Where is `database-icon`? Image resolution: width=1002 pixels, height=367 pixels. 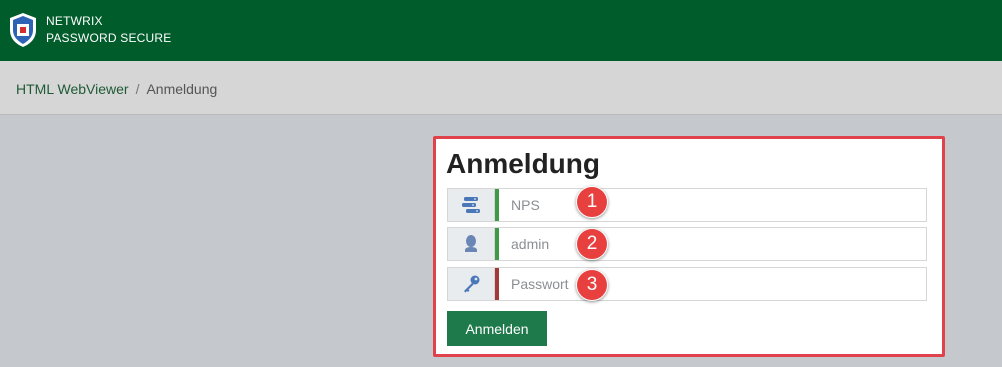 database-icon is located at coordinates (471, 205).